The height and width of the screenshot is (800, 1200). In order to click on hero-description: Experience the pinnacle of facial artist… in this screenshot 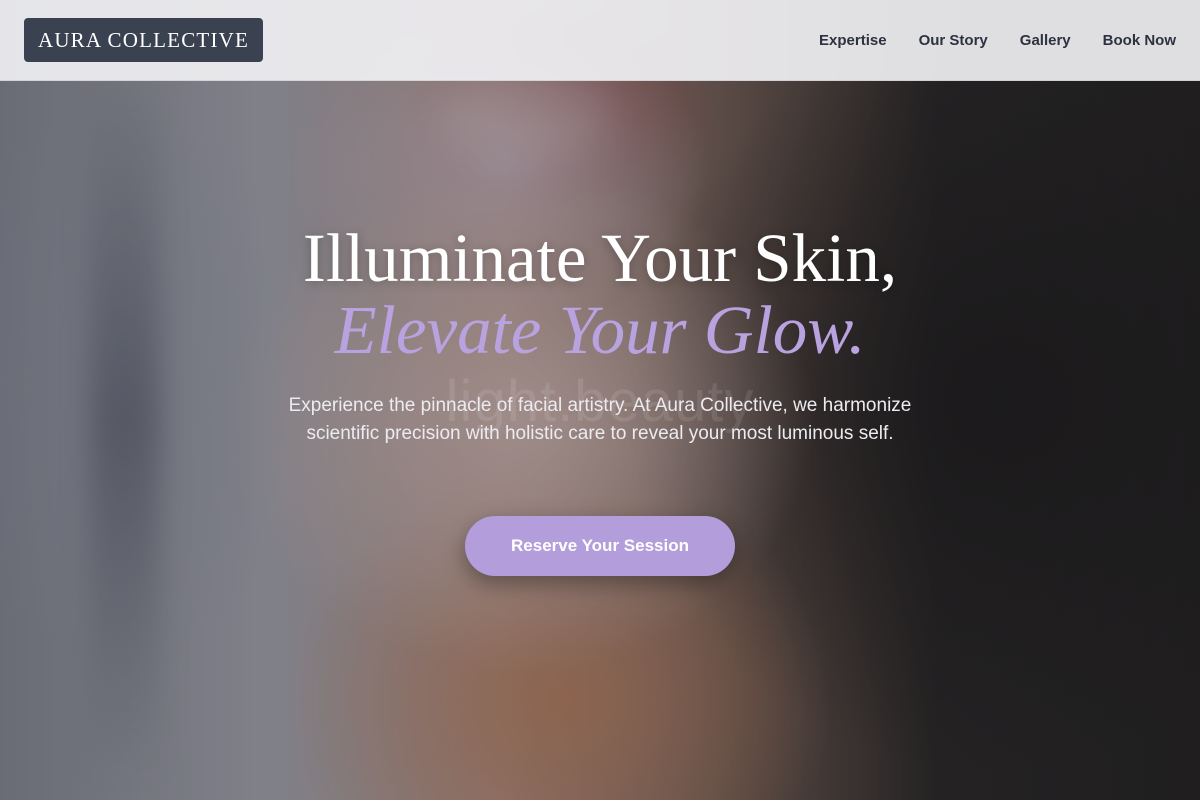, I will do `click(600, 419)`.